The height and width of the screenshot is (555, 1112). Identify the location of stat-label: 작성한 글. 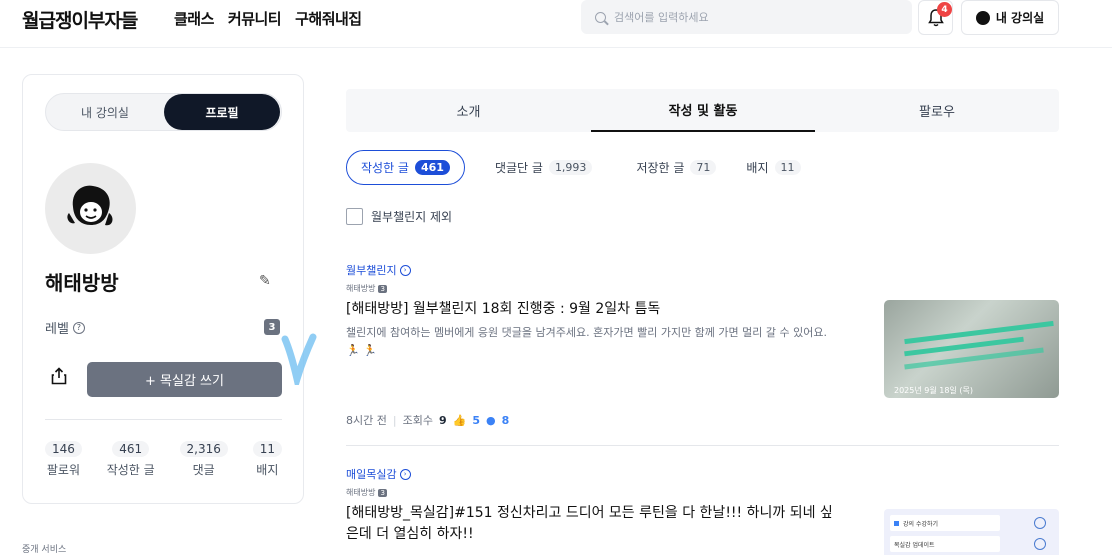
(130, 470).